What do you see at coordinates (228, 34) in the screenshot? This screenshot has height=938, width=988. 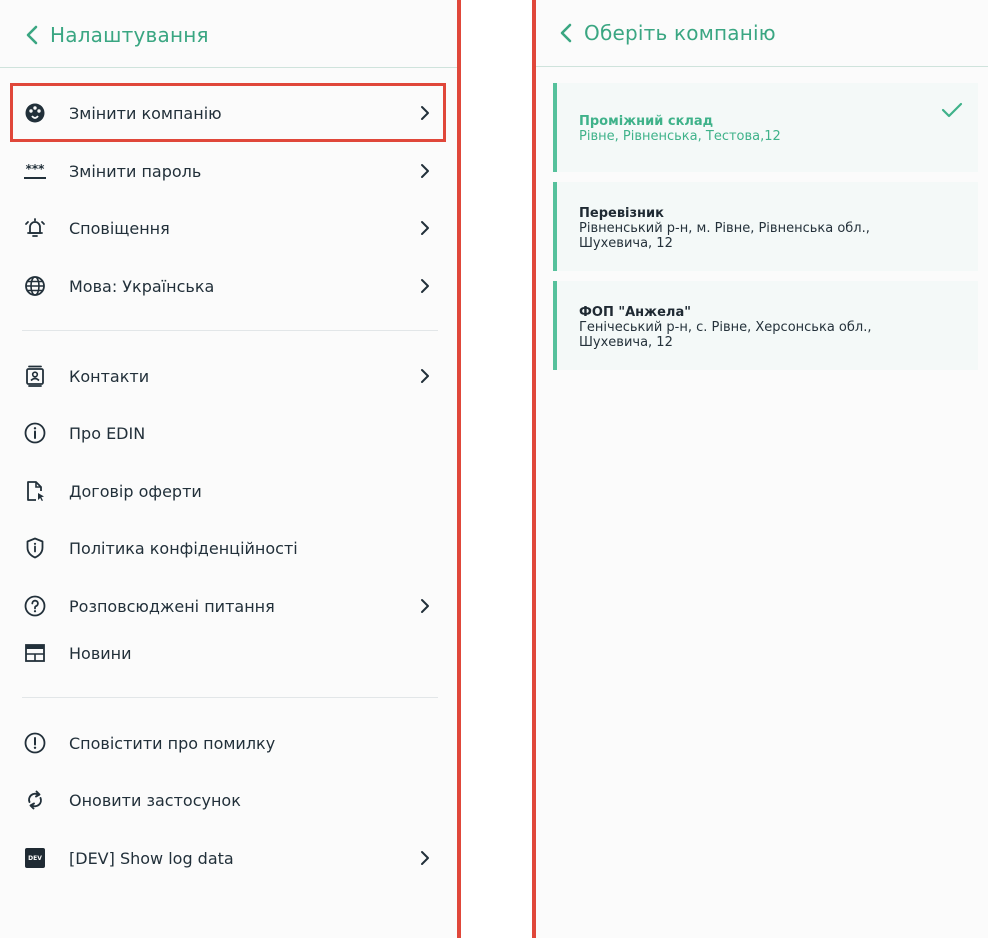 I see `settings-header: Налаштування` at bounding box center [228, 34].